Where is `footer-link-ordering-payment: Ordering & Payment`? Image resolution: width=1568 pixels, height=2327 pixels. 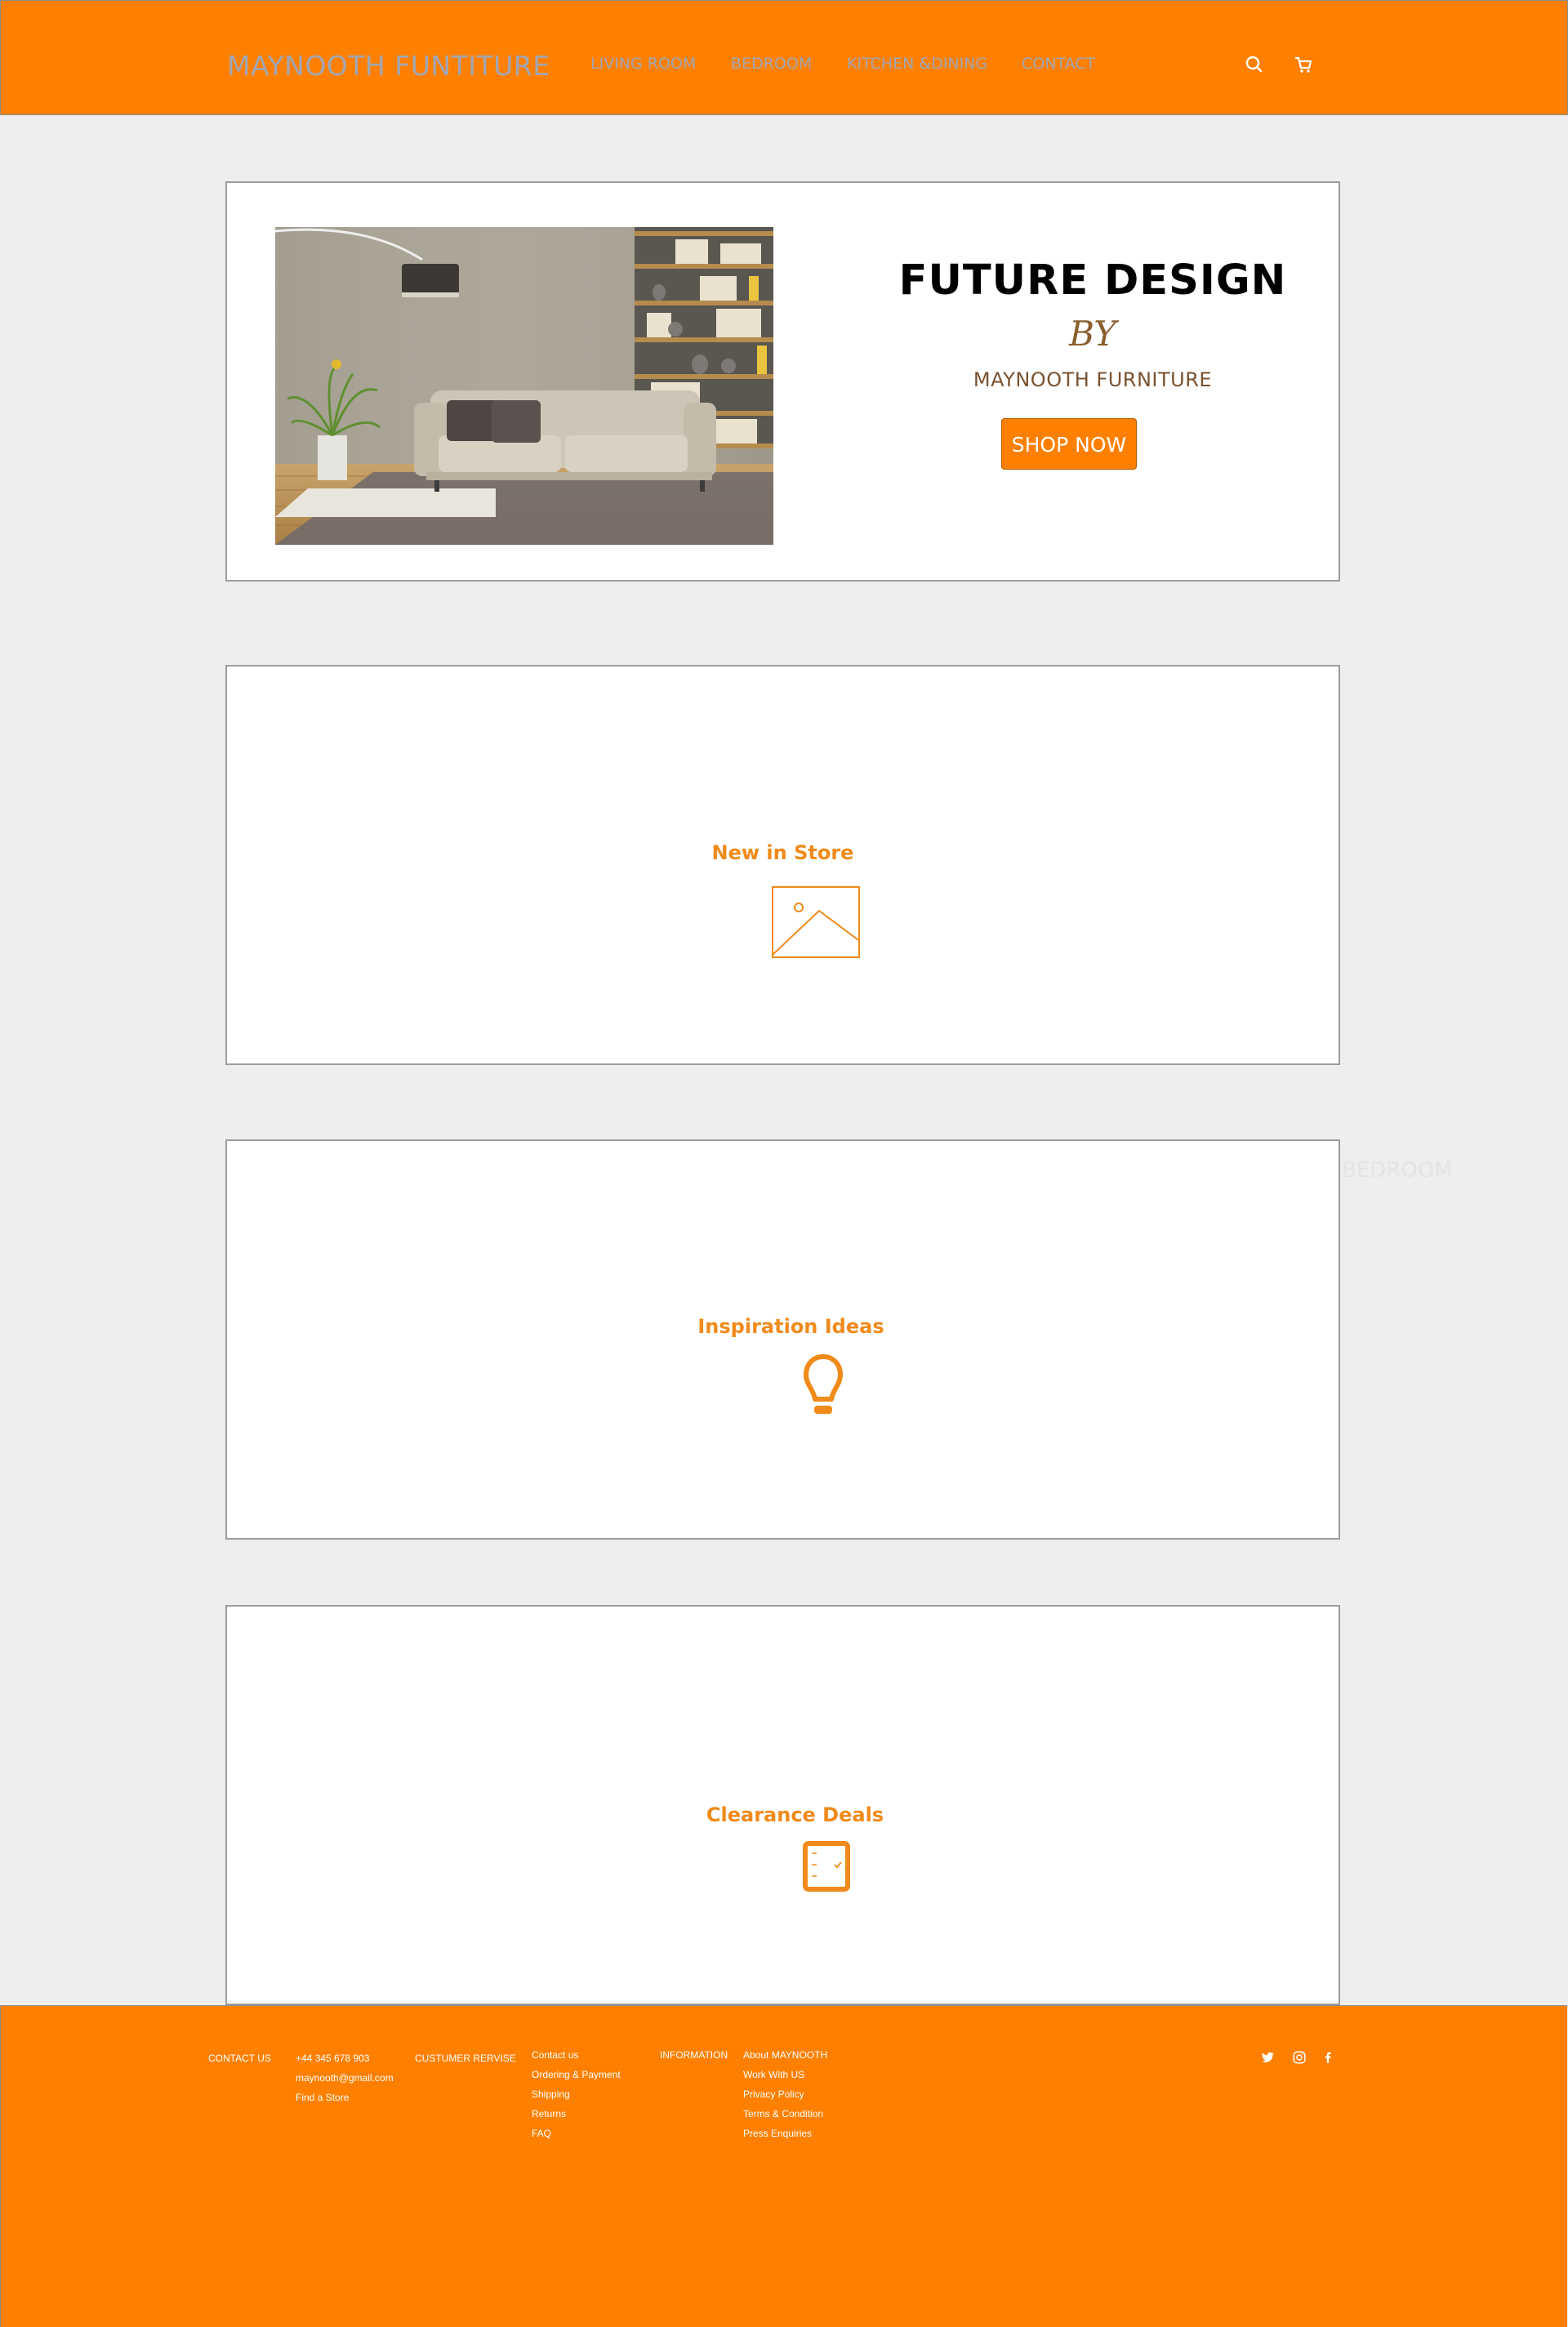 footer-link-ordering-payment: Ordering & Payment is located at coordinates (576, 2074).